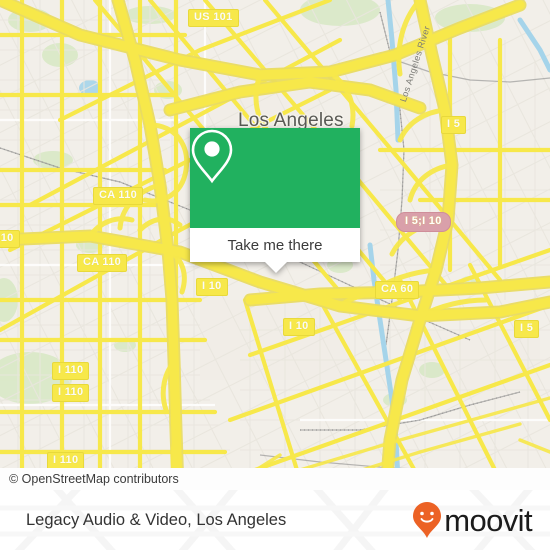 The width and height of the screenshot is (550, 550). I want to click on moovit-pin-icon, so click(427, 520).